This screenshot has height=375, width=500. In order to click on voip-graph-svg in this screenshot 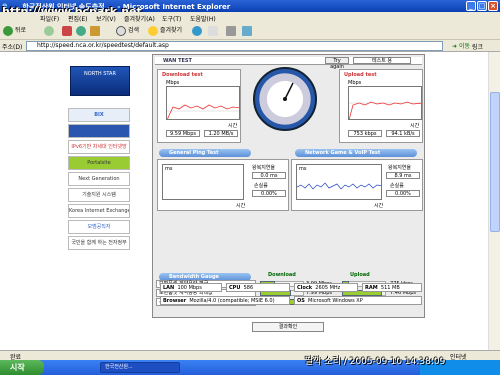, I will do `click(339, 186)`.